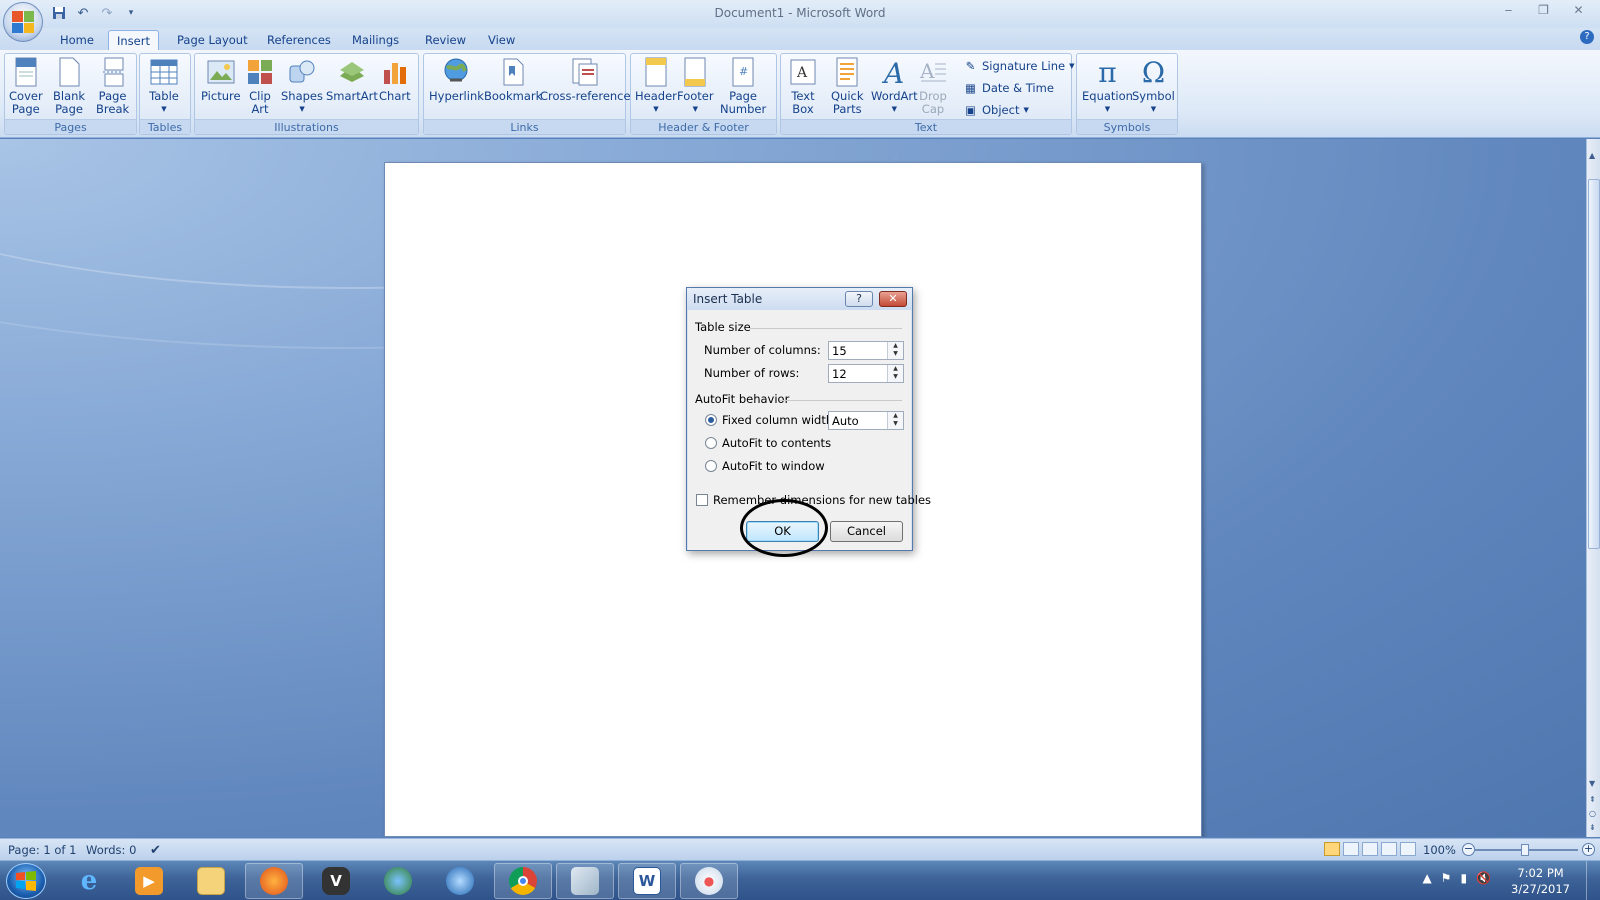 The width and height of the screenshot is (1600, 900). I want to click on taskbar-media-player: ▶, so click(149, 881).